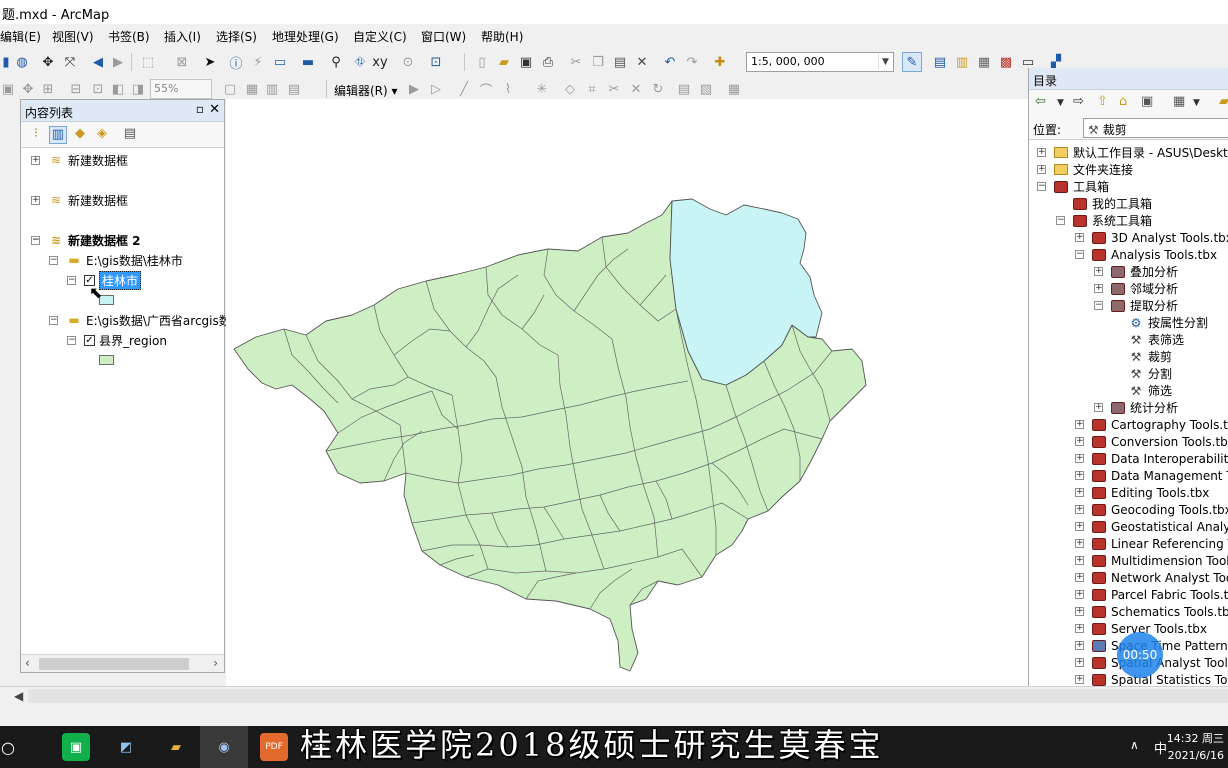  I want to click on catalog-item: +3D Analyst Tools.tbx, so click(1151, 237).